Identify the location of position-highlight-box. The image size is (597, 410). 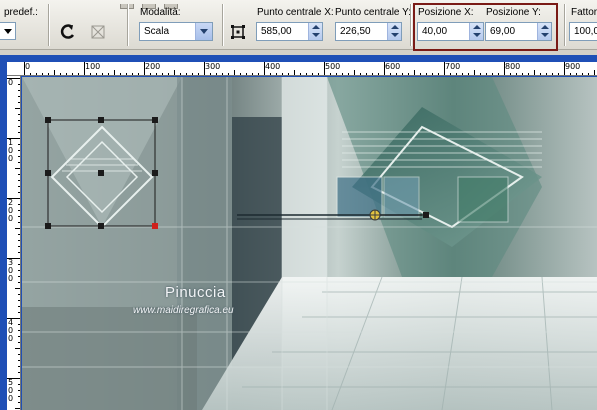
(485, 27).